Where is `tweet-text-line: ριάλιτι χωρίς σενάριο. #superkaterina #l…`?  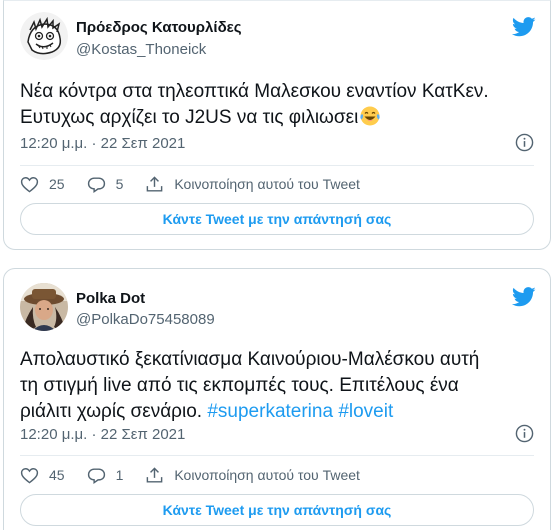
tweet-text-line: ριάλιτι χωρίς σενάριο. #superkaterina #l… is located at coordinates (280, 412).